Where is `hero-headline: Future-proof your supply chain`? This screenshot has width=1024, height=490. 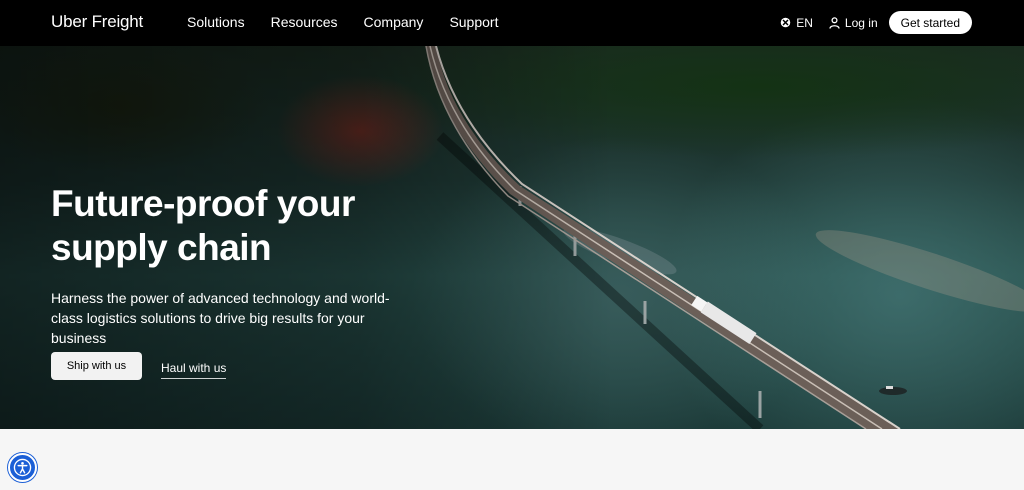
hero-headline: Future-proof your supply chain is located at coordinates (203, 225).